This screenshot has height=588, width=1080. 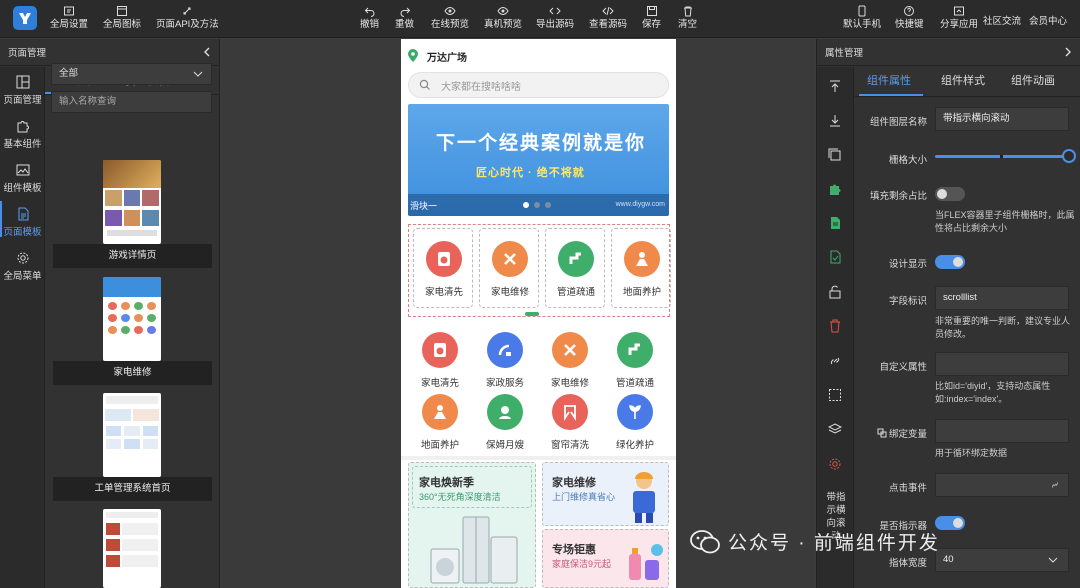 I want to click on member-center-link: 会员中心, so click(x=1048, y=20).